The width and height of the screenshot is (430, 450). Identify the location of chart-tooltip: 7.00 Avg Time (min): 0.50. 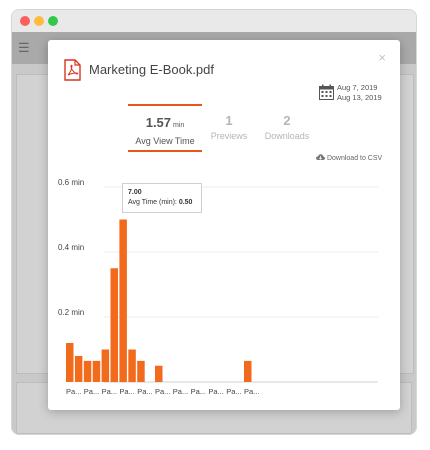
(162, 198).